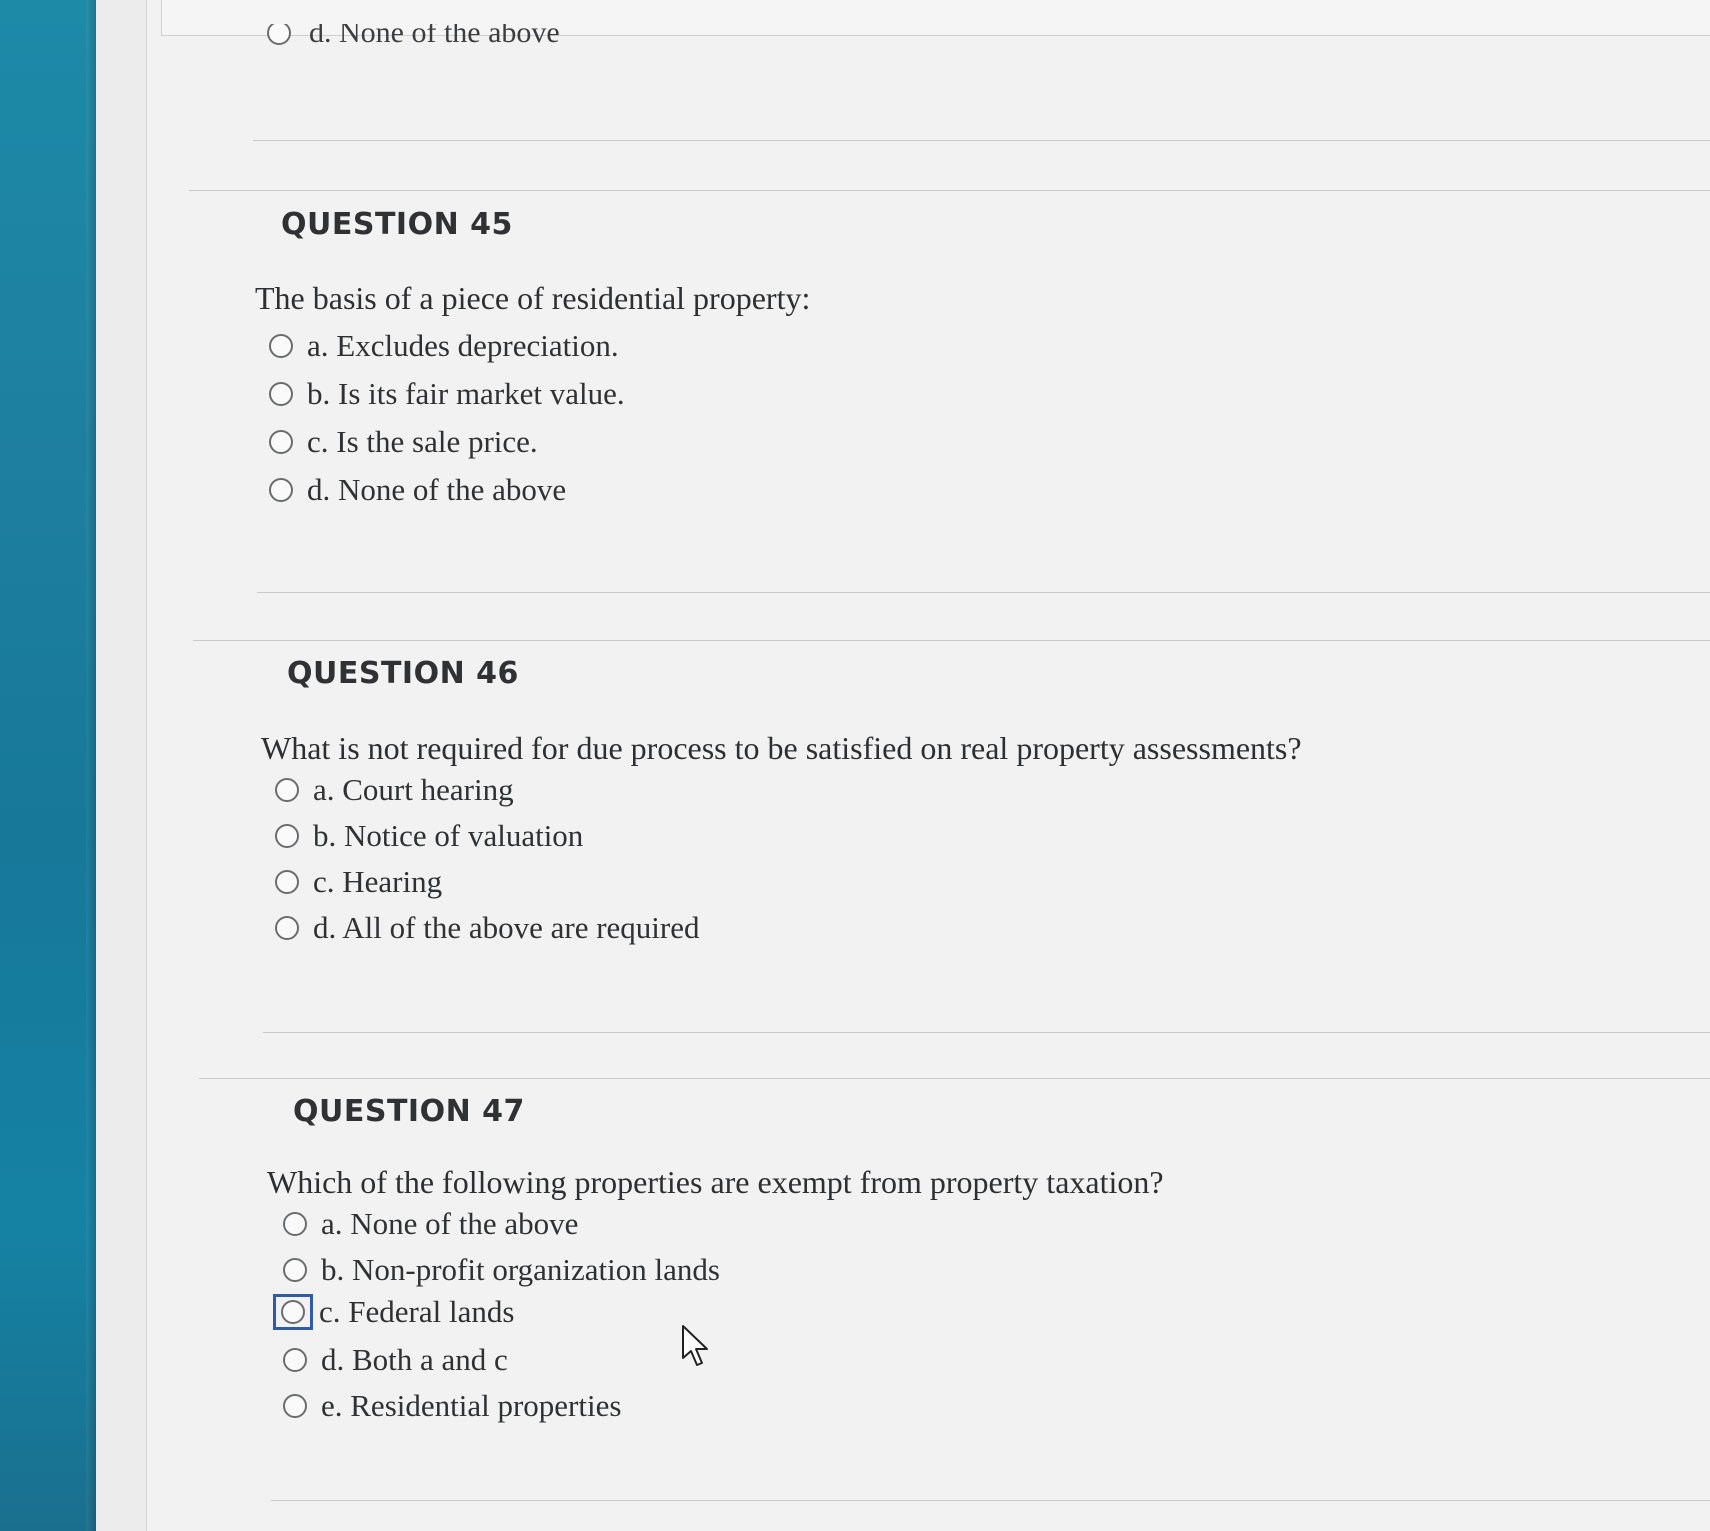  Describe the element at coordinates (695, 1345) in the screenshot. I see `mouse-pointer-icon` at that location.